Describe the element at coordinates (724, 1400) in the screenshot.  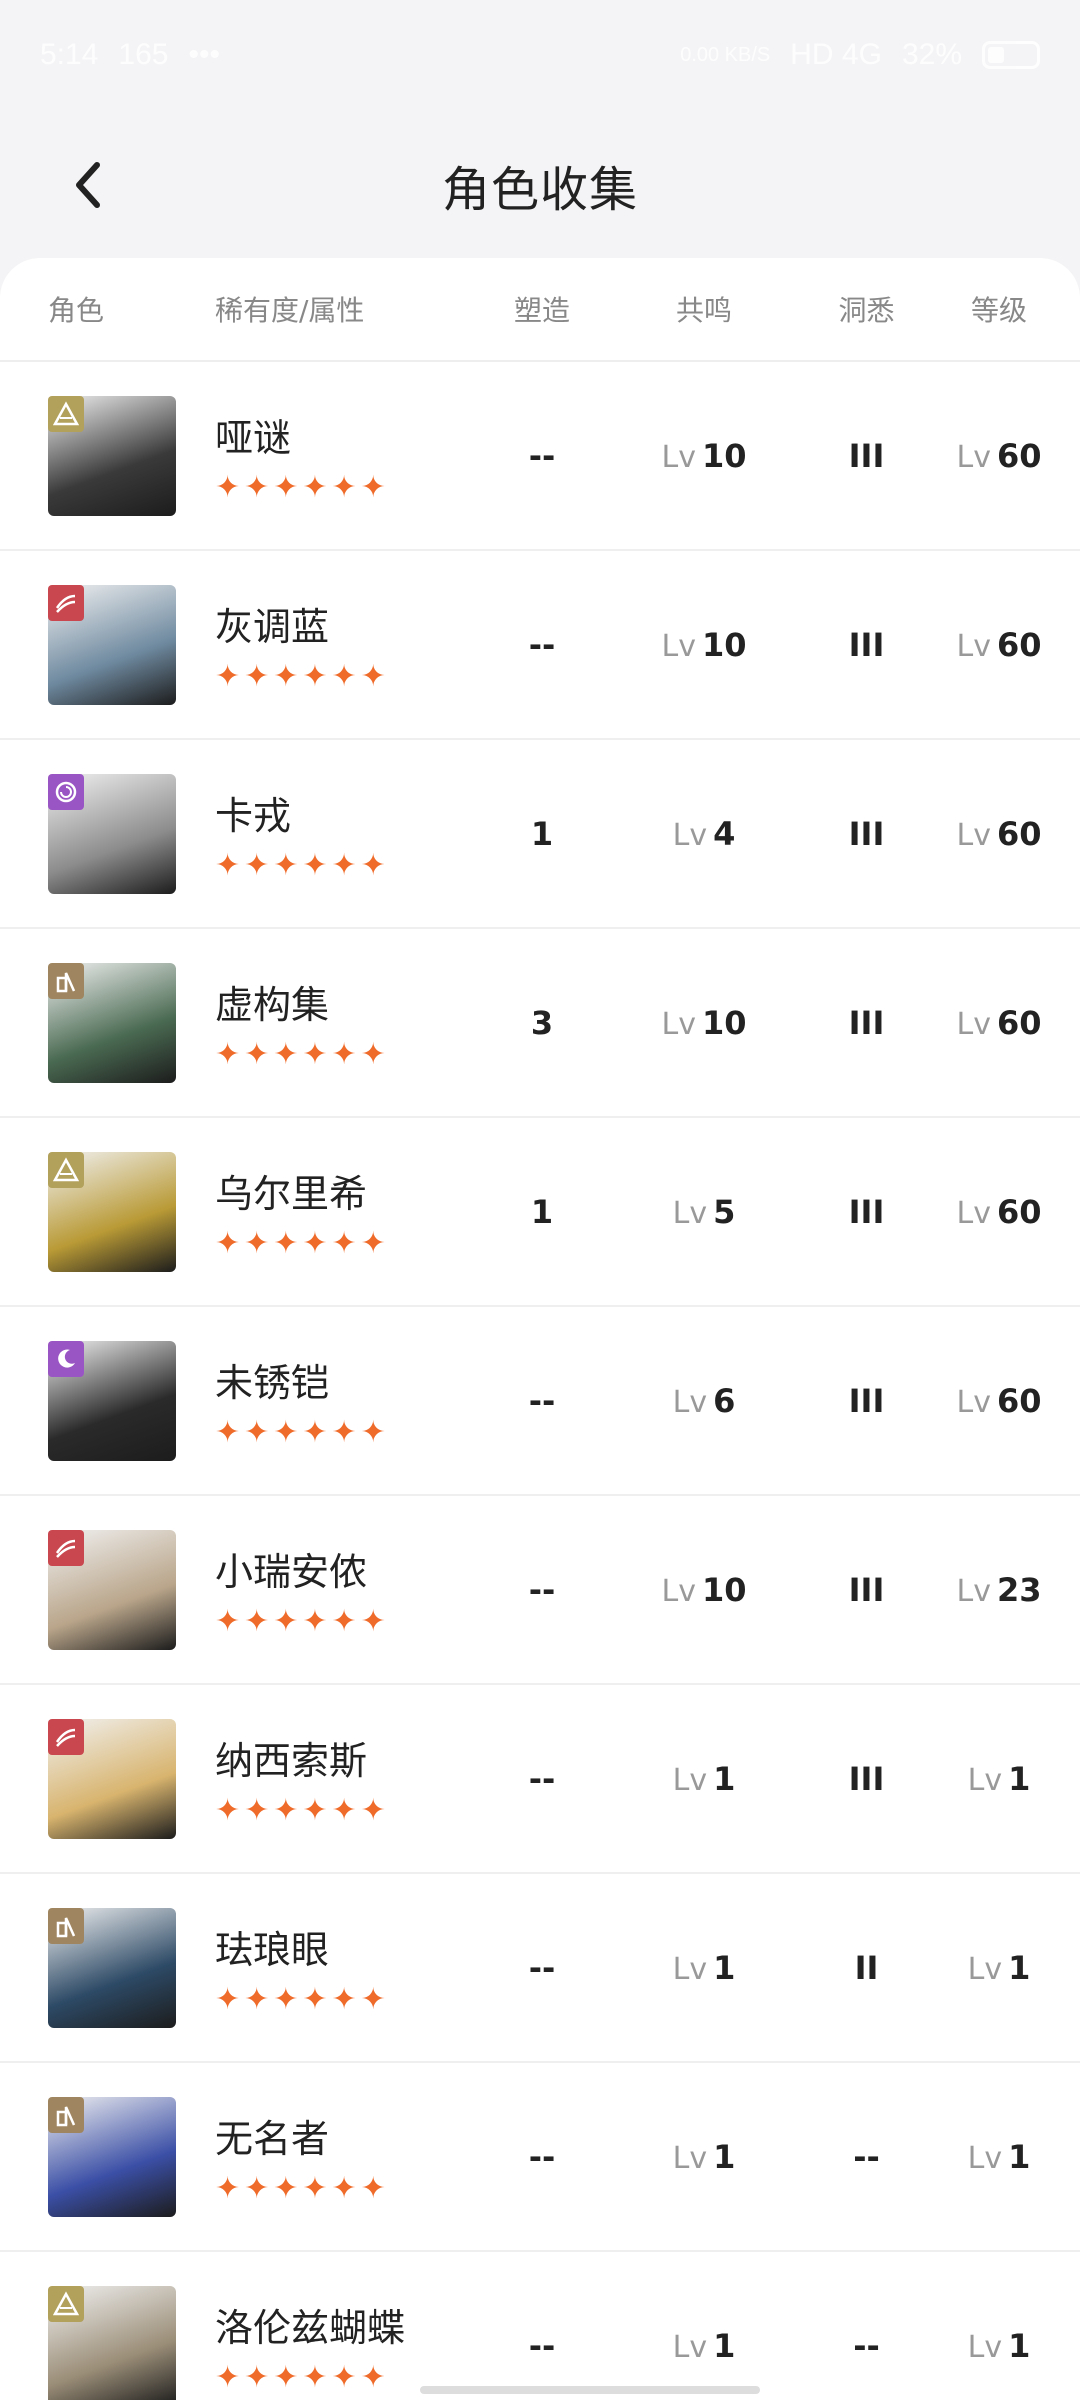
I see `resonance-number: 6` at that location.